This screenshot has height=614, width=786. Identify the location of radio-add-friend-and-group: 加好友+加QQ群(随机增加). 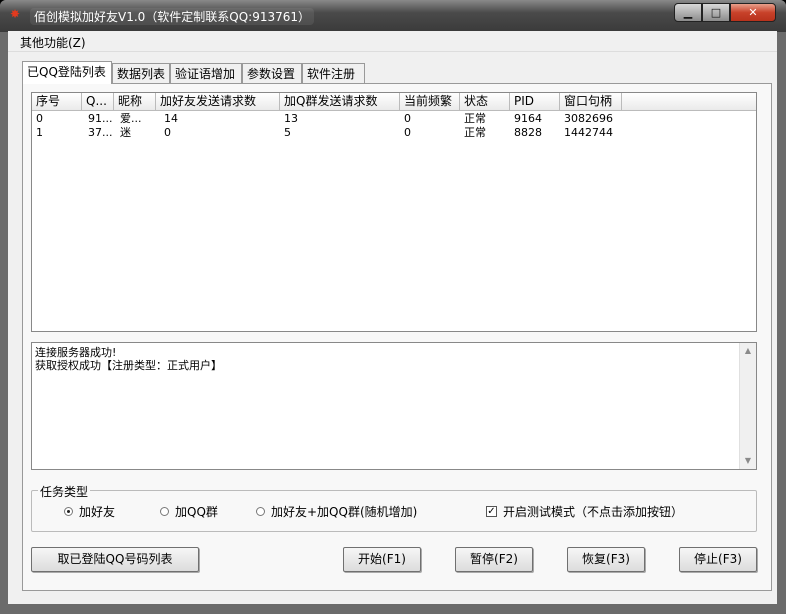
(336, 512).